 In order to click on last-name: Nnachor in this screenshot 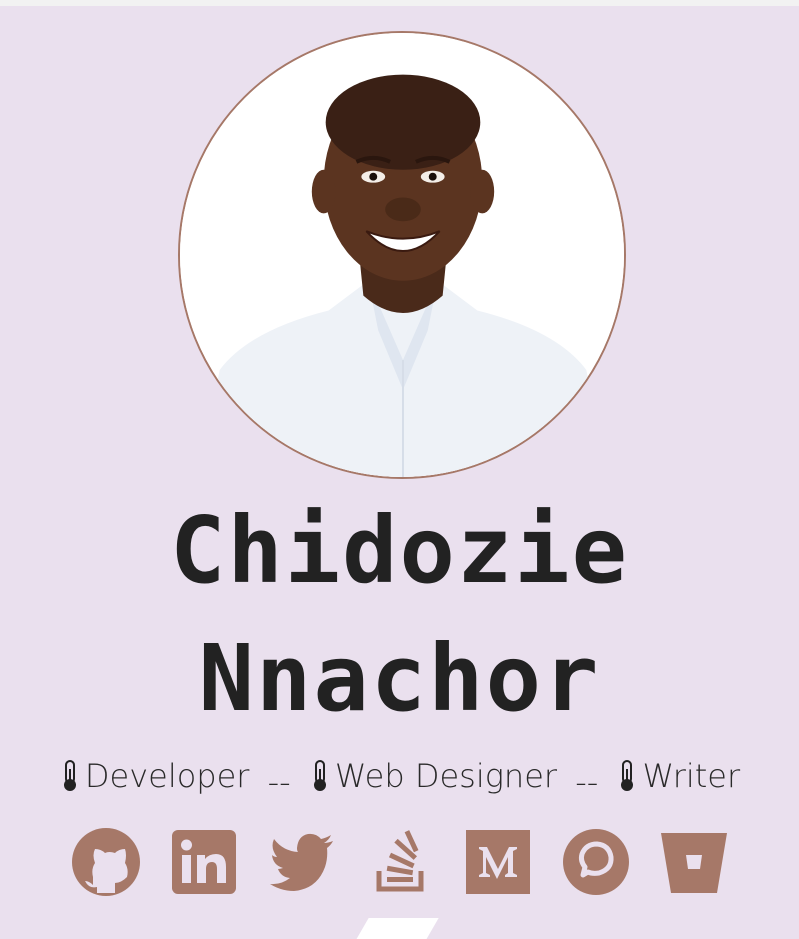, I will do `click(399, 678)`.